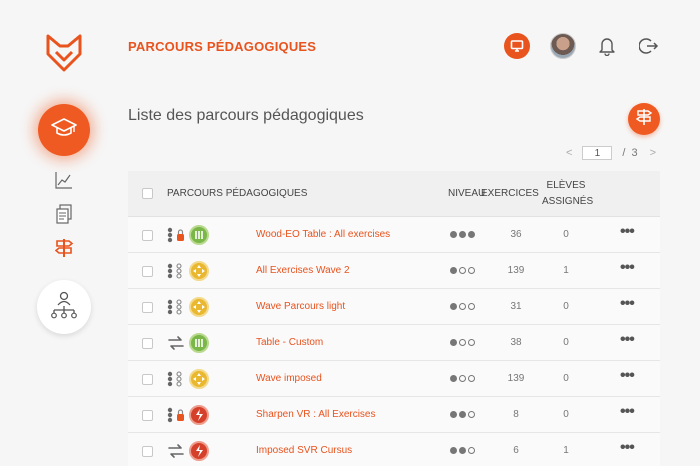  I want to click on table-row: Table - Custom 38 0 •••, so click(394, 343).